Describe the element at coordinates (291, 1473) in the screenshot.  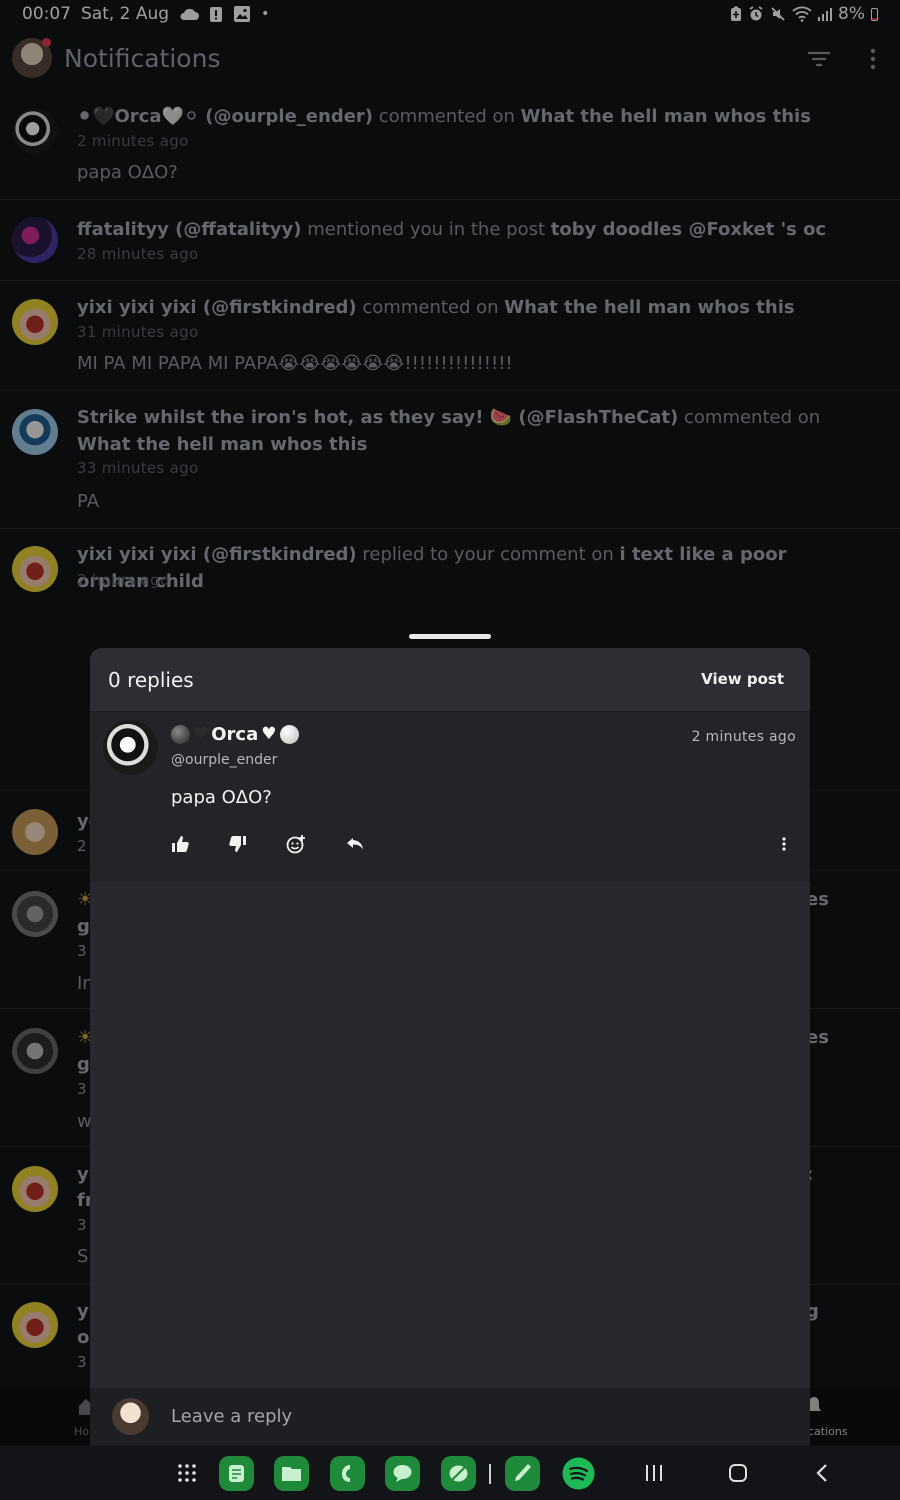
I see `files-app-icon` at that location.